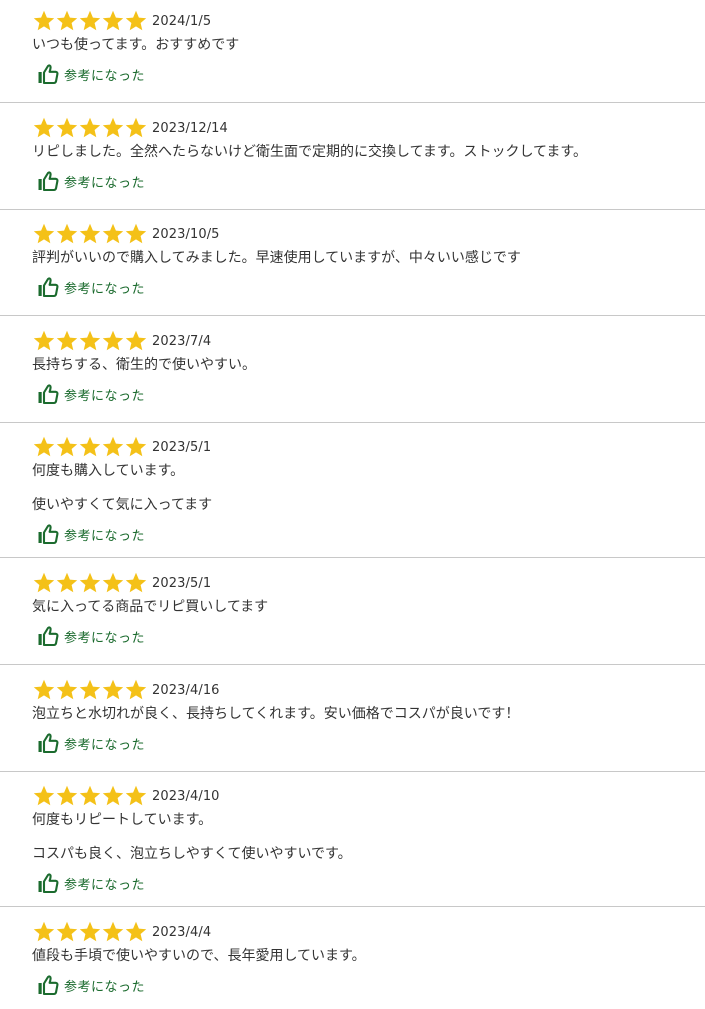 This screenshot has height=1009, width=705. I want to click on review-item: 2023/4/4 値段も手頃で使いやすいので、長年愛用しています。参考になった, so click(352, 964).